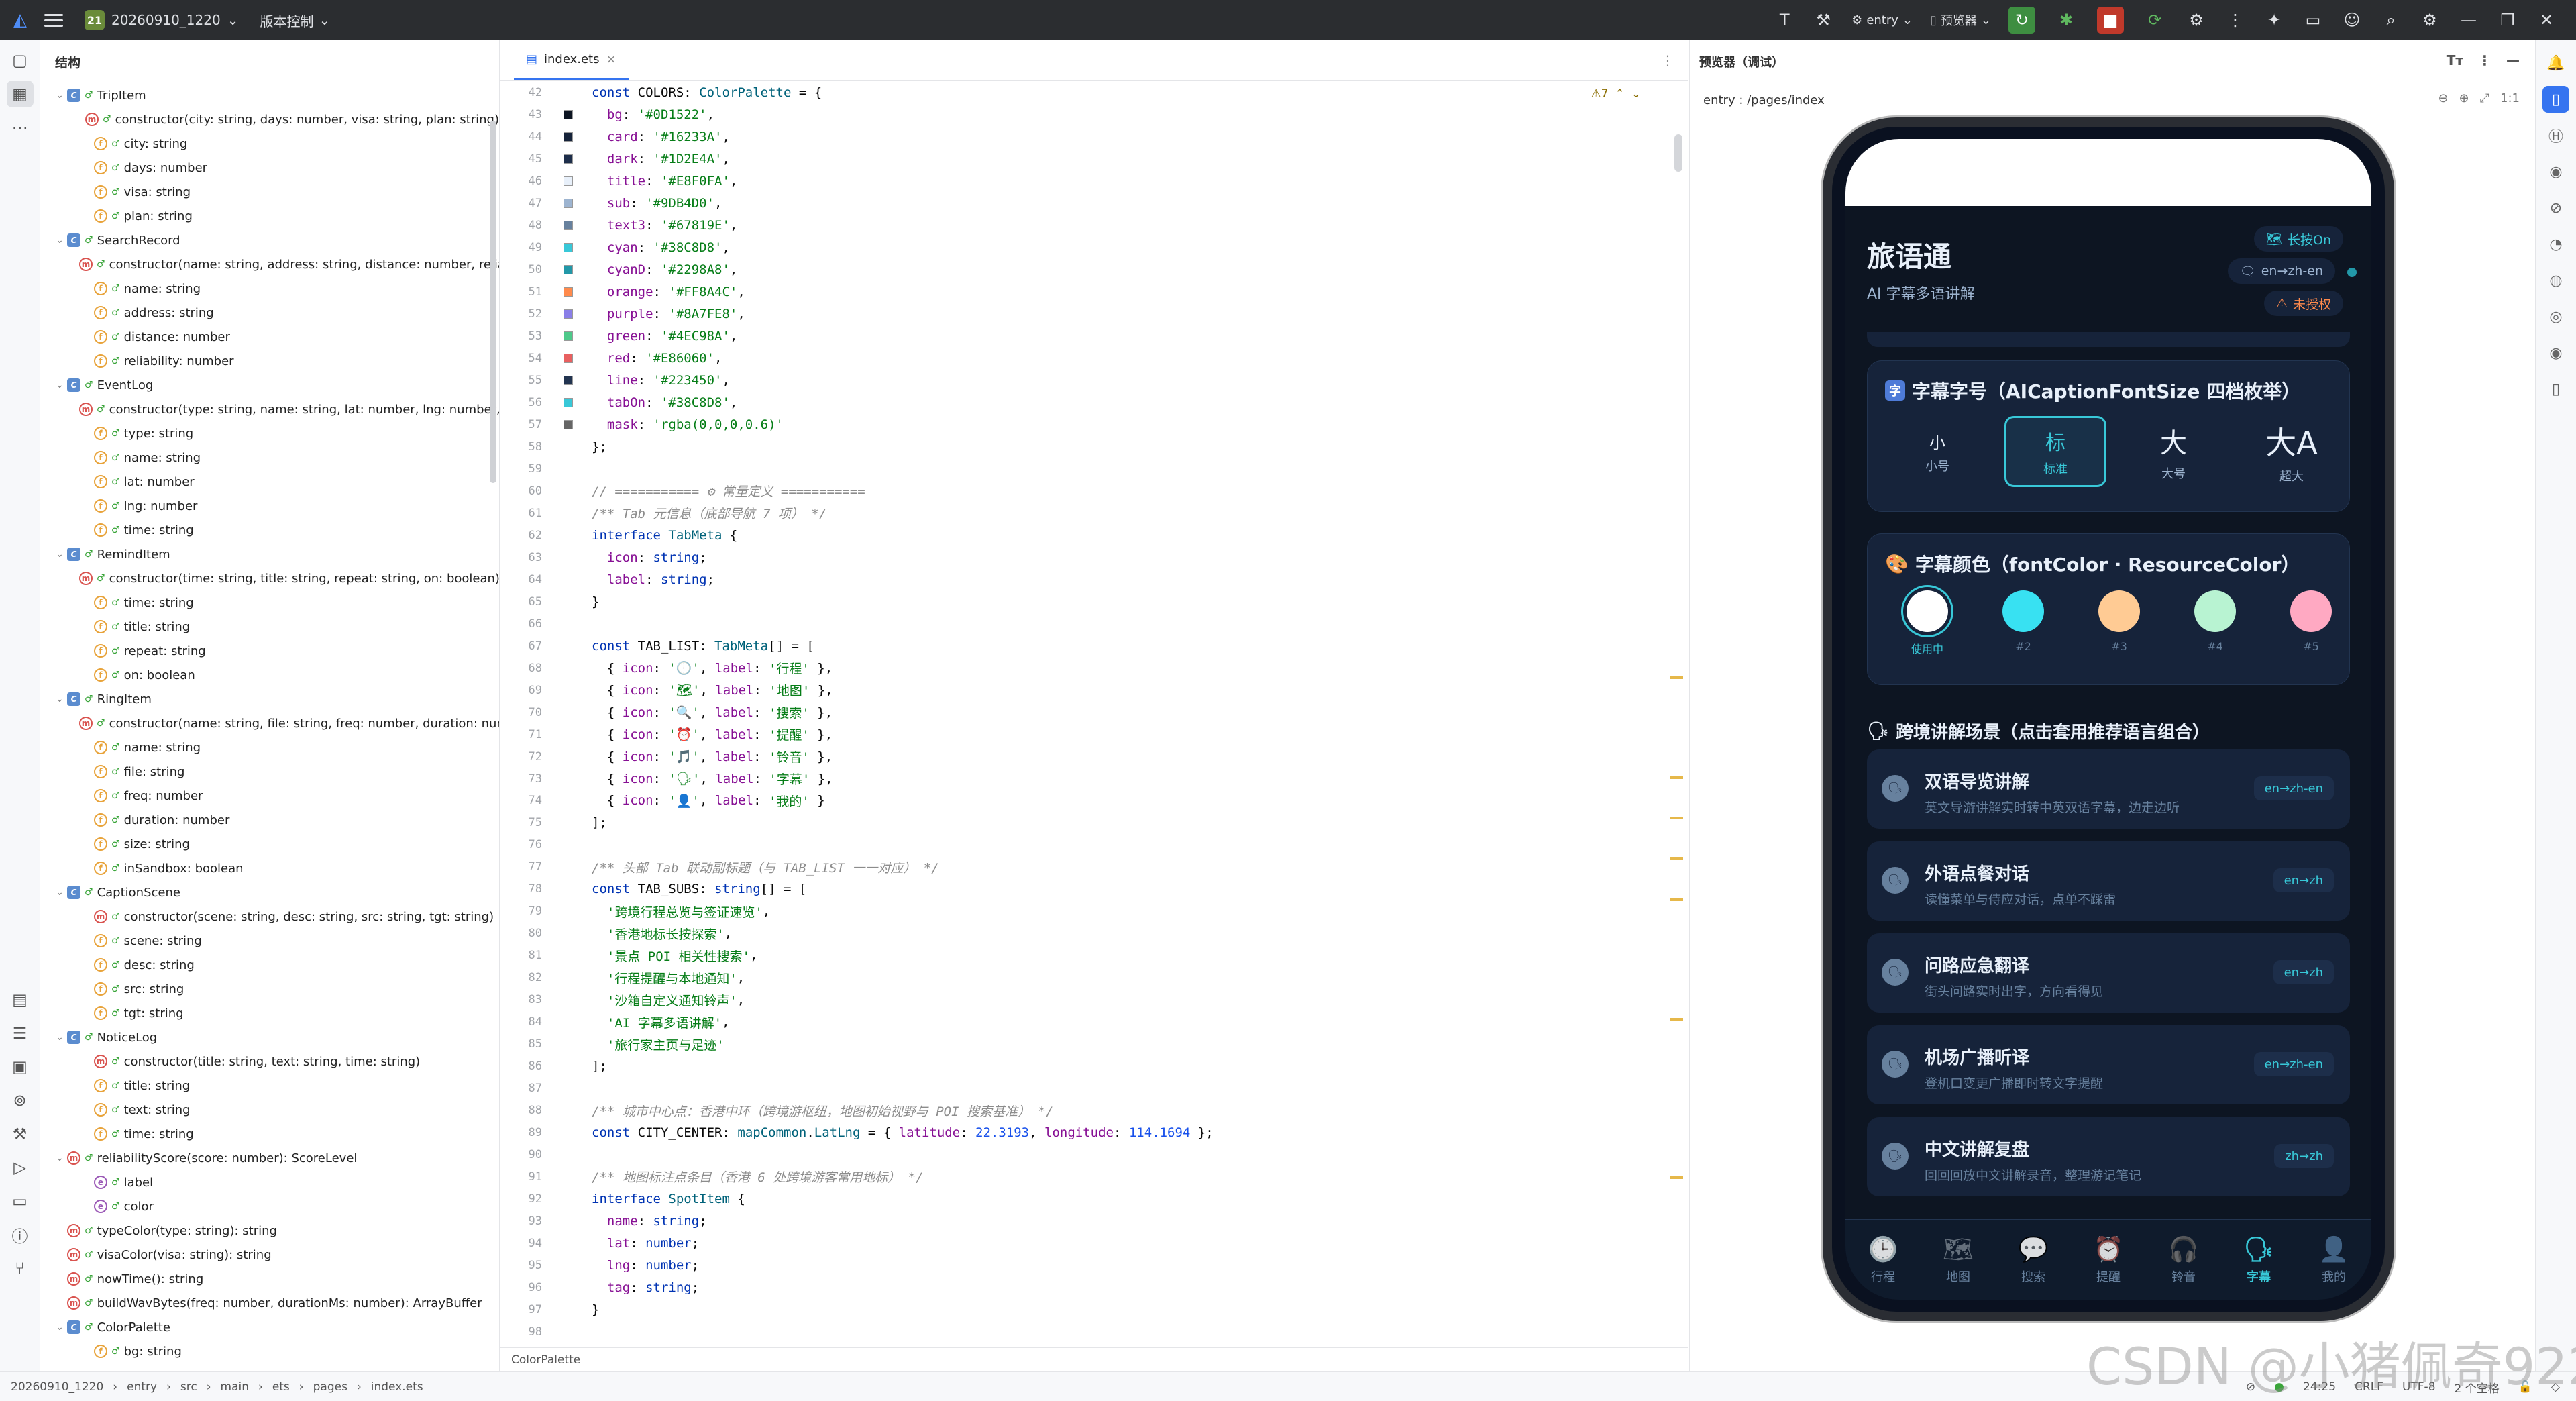 Image resolution: width=2576 pixels, height=1401 pixels. Describe the element at coordinates (1883, 1260) in the screenshot. I see `nav-item-0: 🕒 行程` at that location.